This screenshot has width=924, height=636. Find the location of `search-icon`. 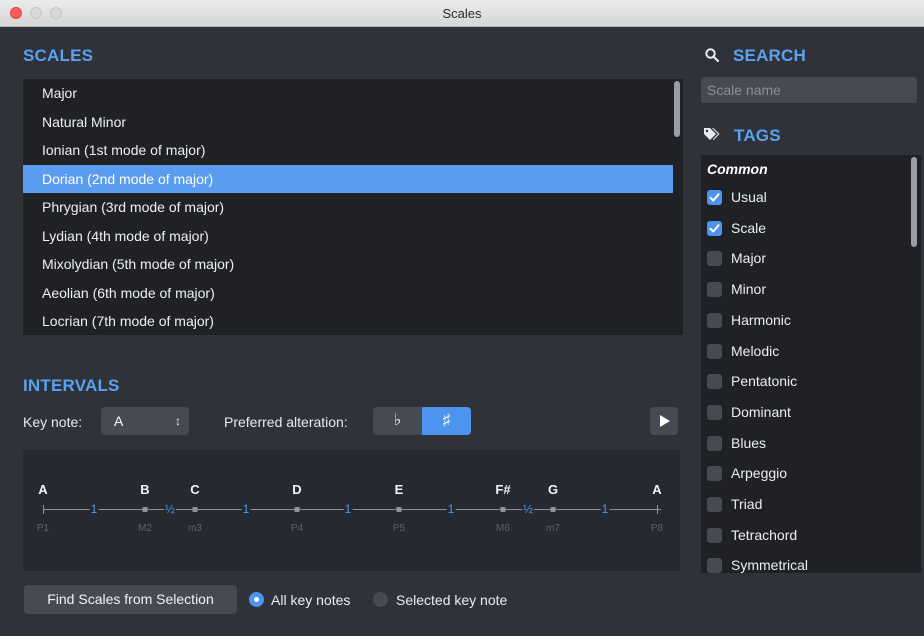

search-icon is located at coordinates (712, 55).